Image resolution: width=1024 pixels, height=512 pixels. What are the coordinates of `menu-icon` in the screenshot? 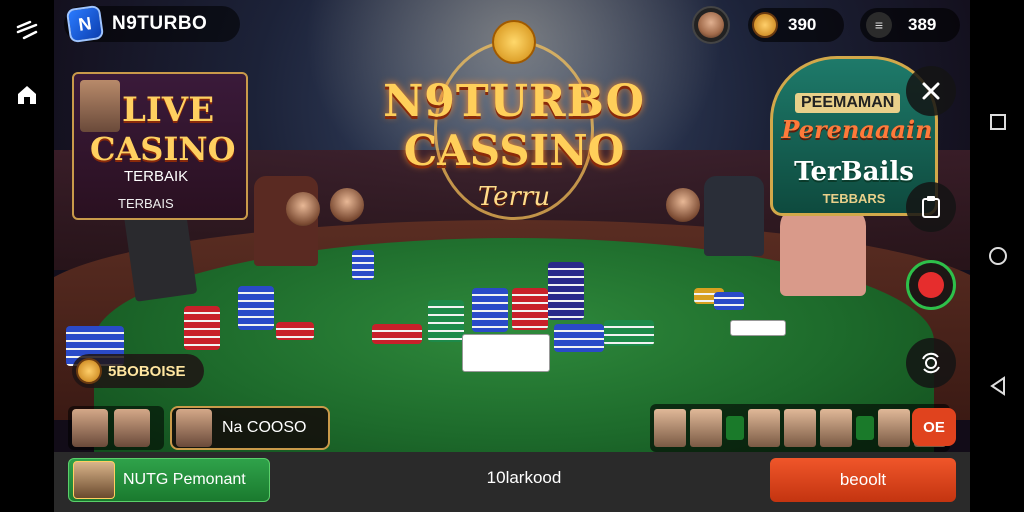 It's located at (27, 31).